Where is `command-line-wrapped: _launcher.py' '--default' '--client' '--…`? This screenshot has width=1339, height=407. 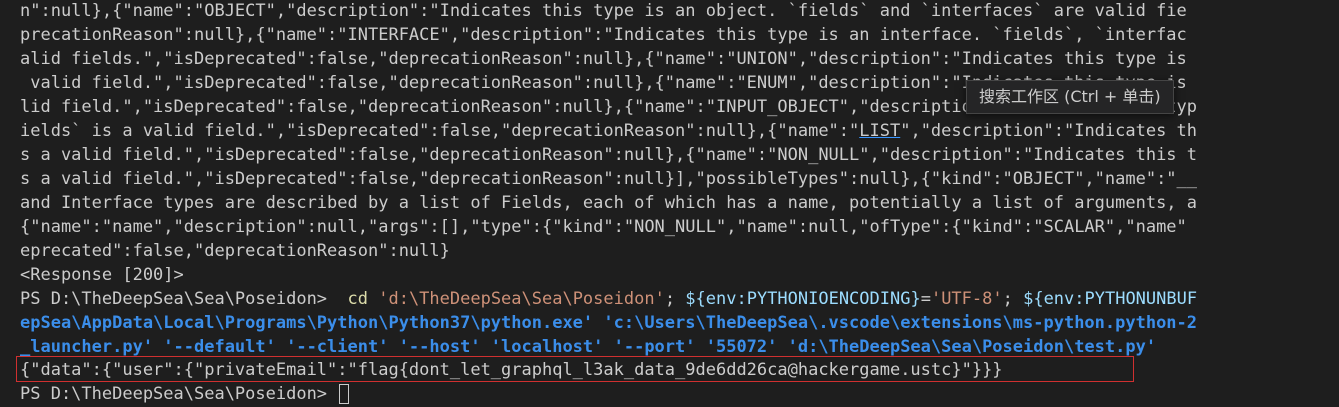
command-line-wrapped: _launcher.py' '--default' '--client' '--… is located at coordinates (588, 347).